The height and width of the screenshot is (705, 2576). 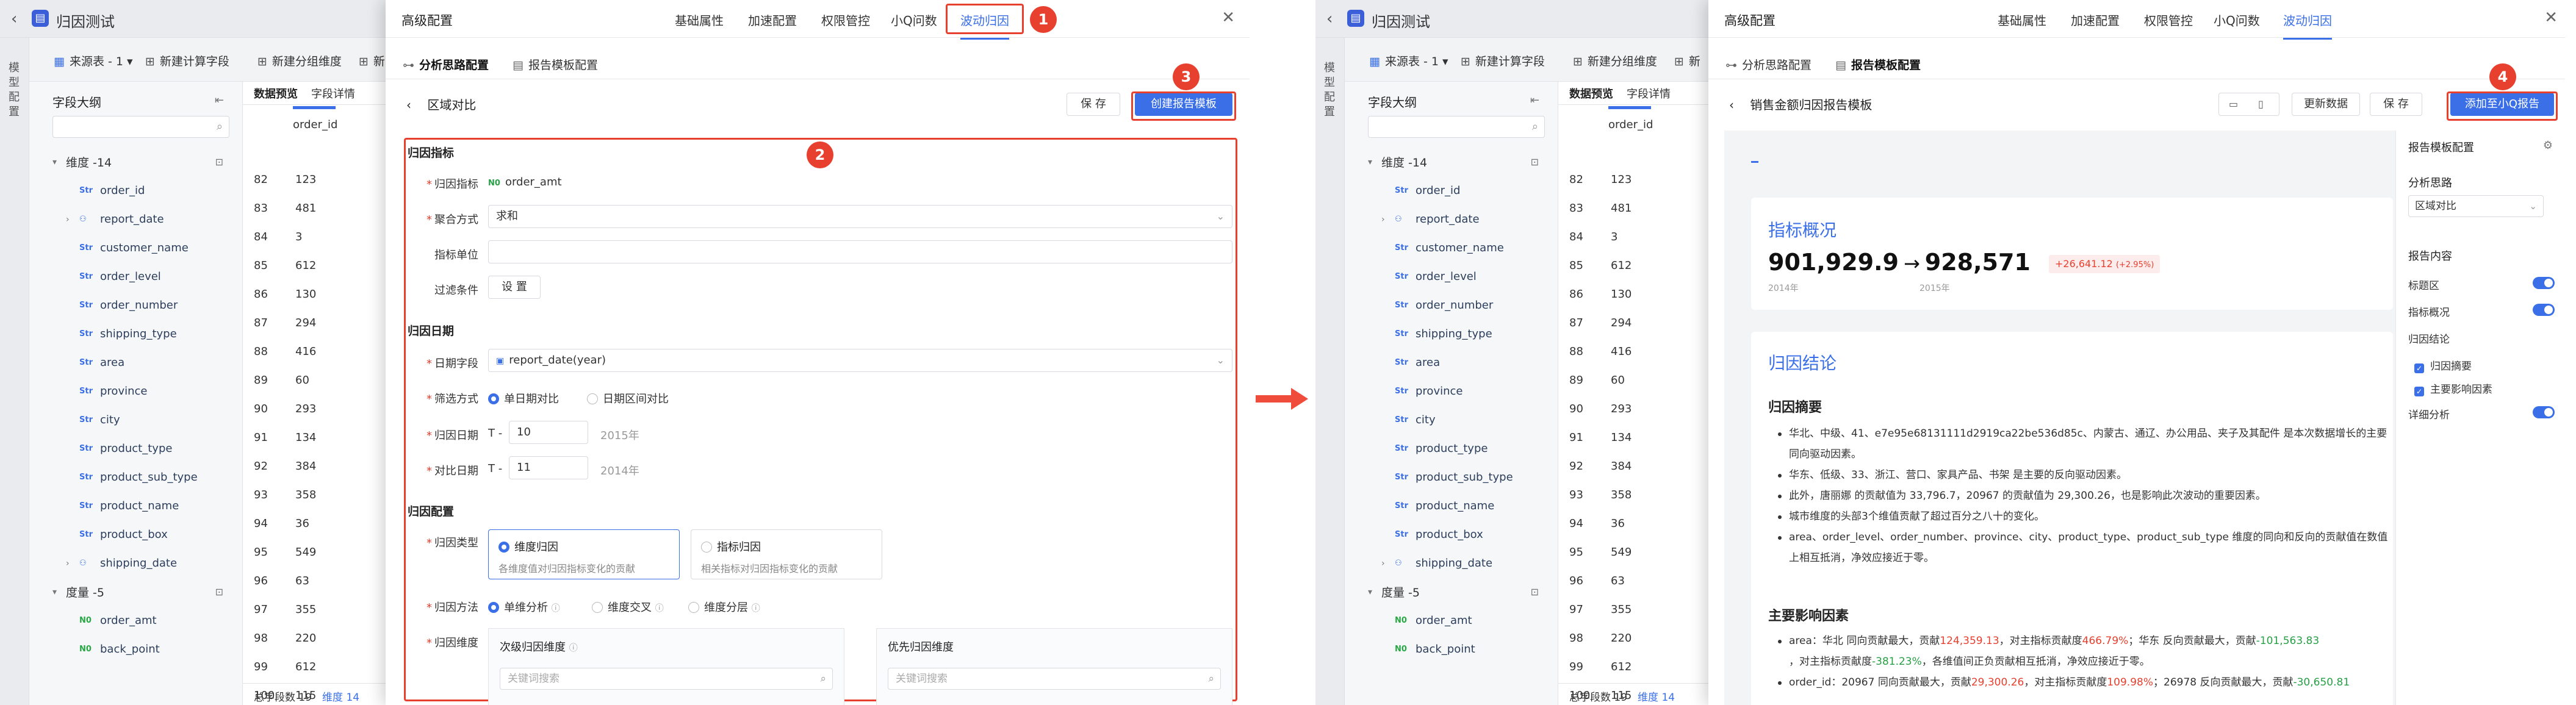 I want to click on factors-checkbox: ✓ 主要影响因素, so click(x=2487, y=388).